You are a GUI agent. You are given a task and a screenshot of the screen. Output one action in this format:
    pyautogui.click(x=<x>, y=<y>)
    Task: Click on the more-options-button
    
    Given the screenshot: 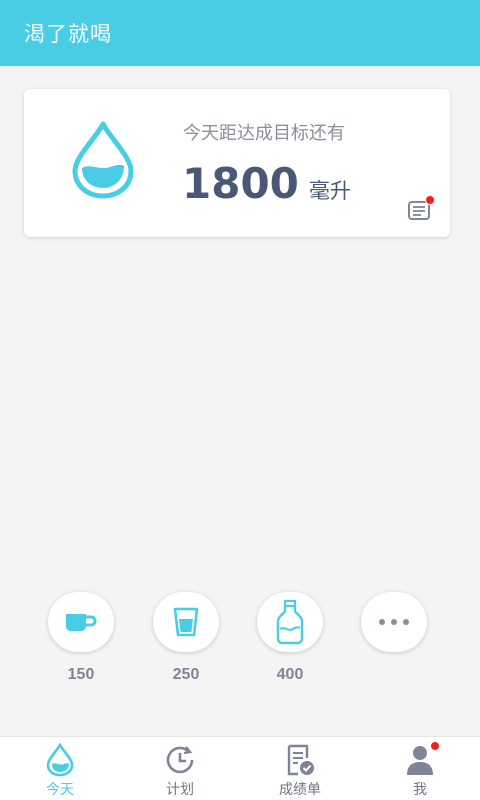 What is the action you would take?
    pyautogui.click(x=394, y=622)
    